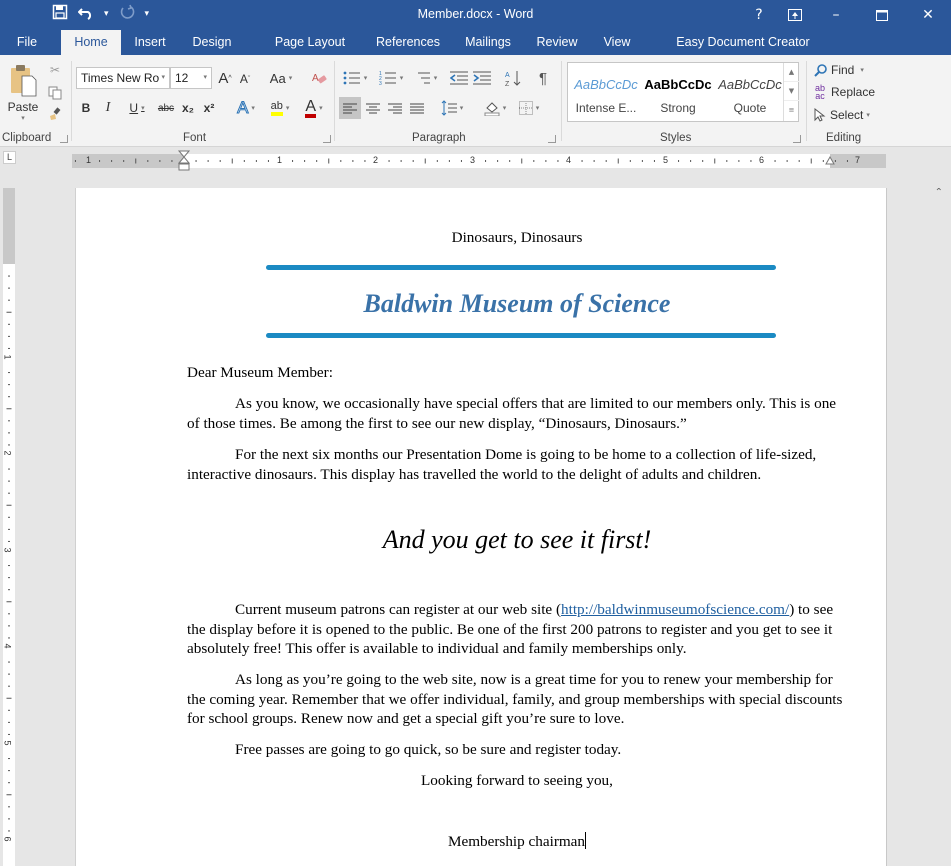  What do you see at coordinates (529, 108) in the screenshot?
I see `borders-button: ▾` at bounding box center [529, 108].